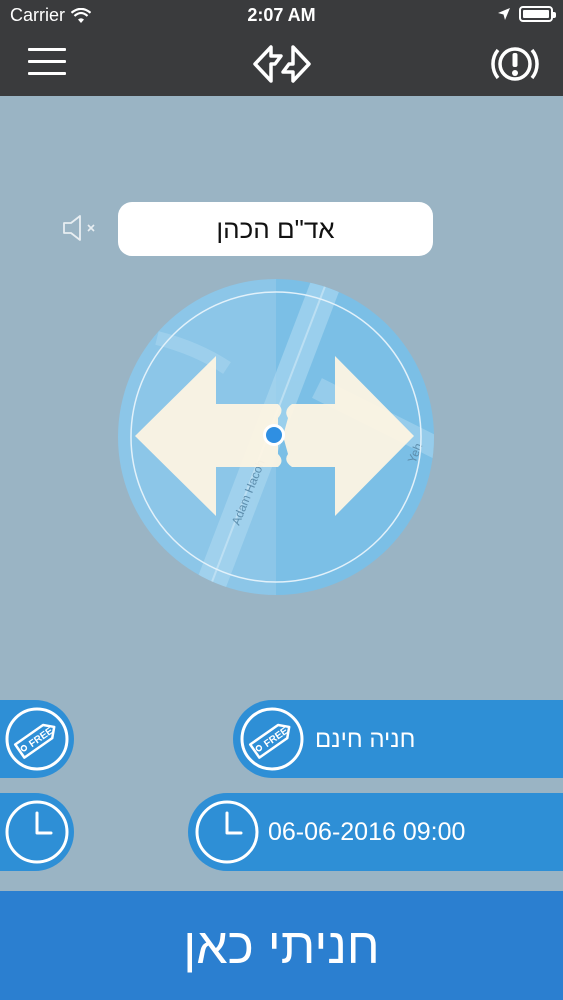  I want to click on parking-type-pill: FREE חניה חינם, so click(398, 739).